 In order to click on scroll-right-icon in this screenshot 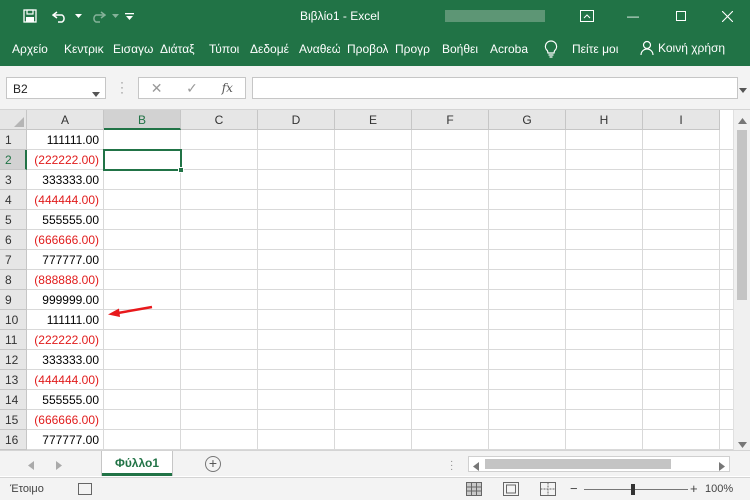, I will do `click(722, 467)`.